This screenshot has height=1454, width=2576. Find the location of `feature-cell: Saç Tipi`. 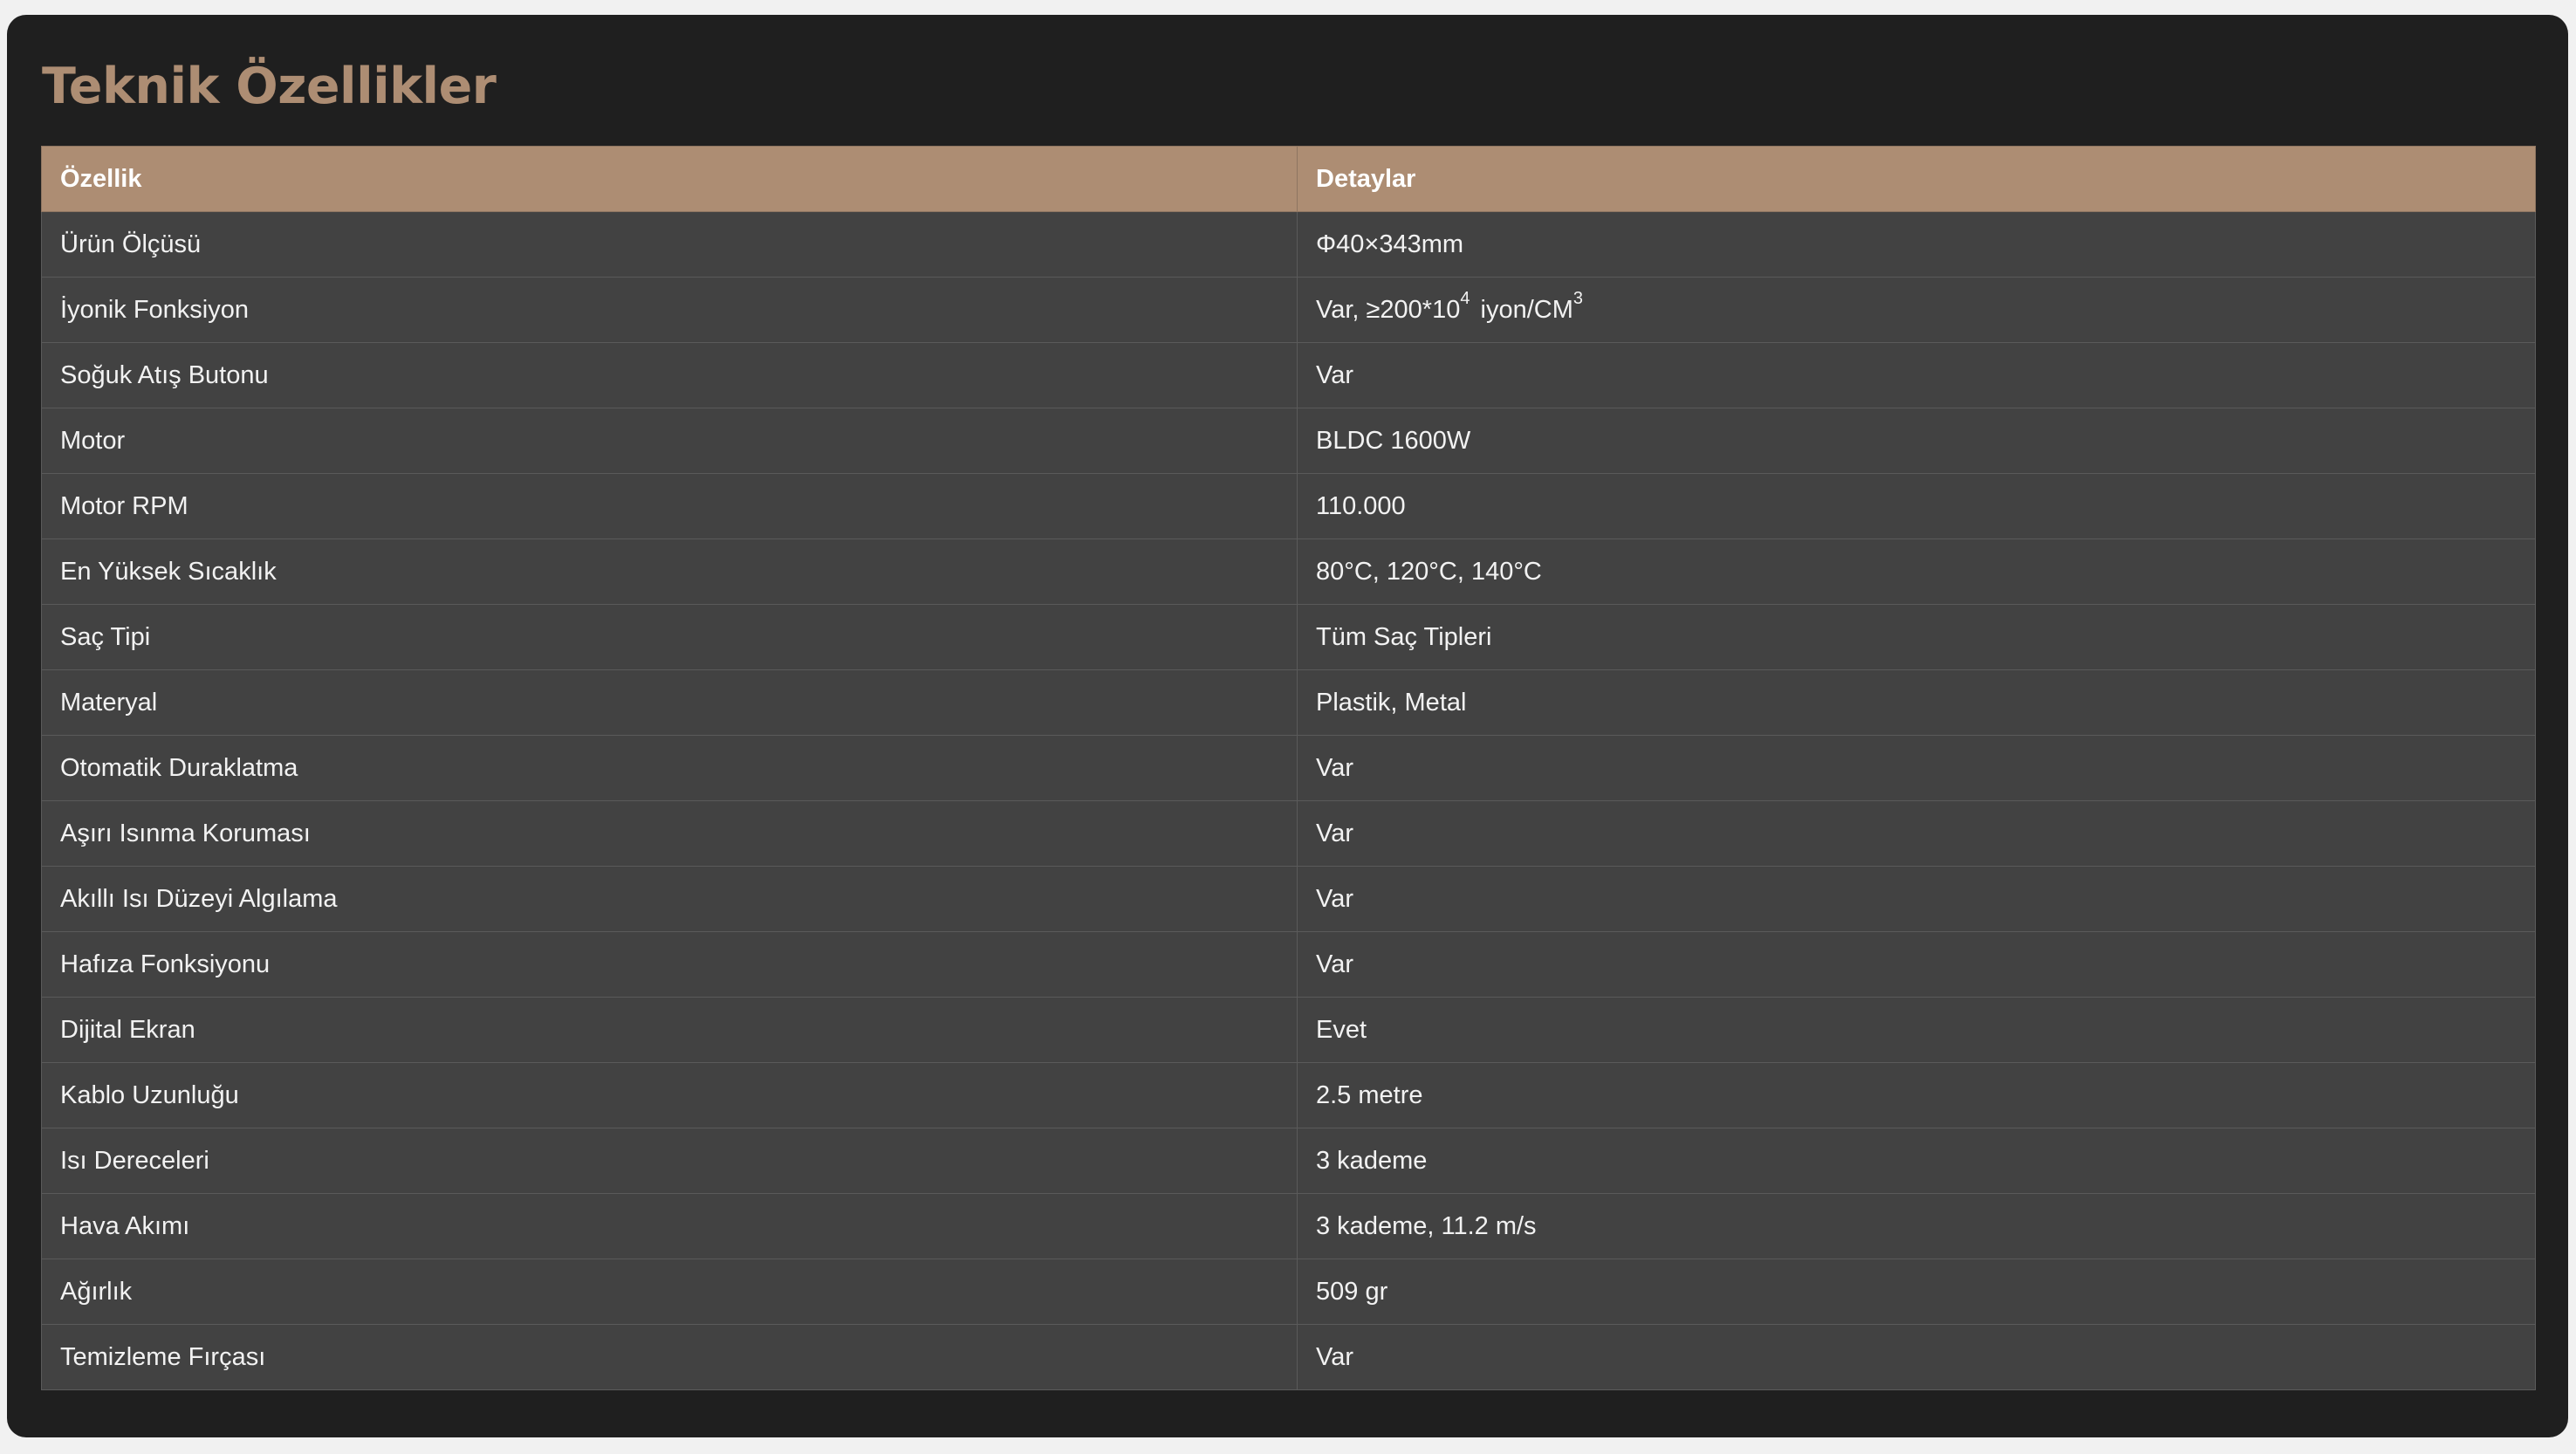

feature-cell: Saç Tipi is located at coordinates (669, 637).